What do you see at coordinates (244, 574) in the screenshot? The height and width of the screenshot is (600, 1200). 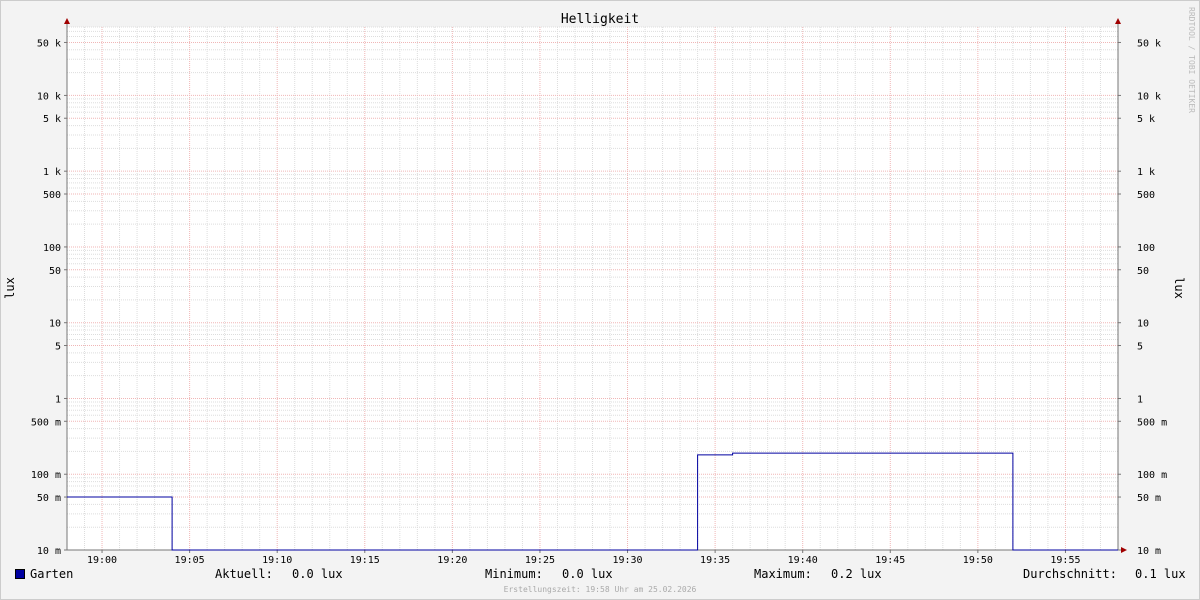 I see `legend-current-label: Aktuell:` at bounding box center [244, 574].